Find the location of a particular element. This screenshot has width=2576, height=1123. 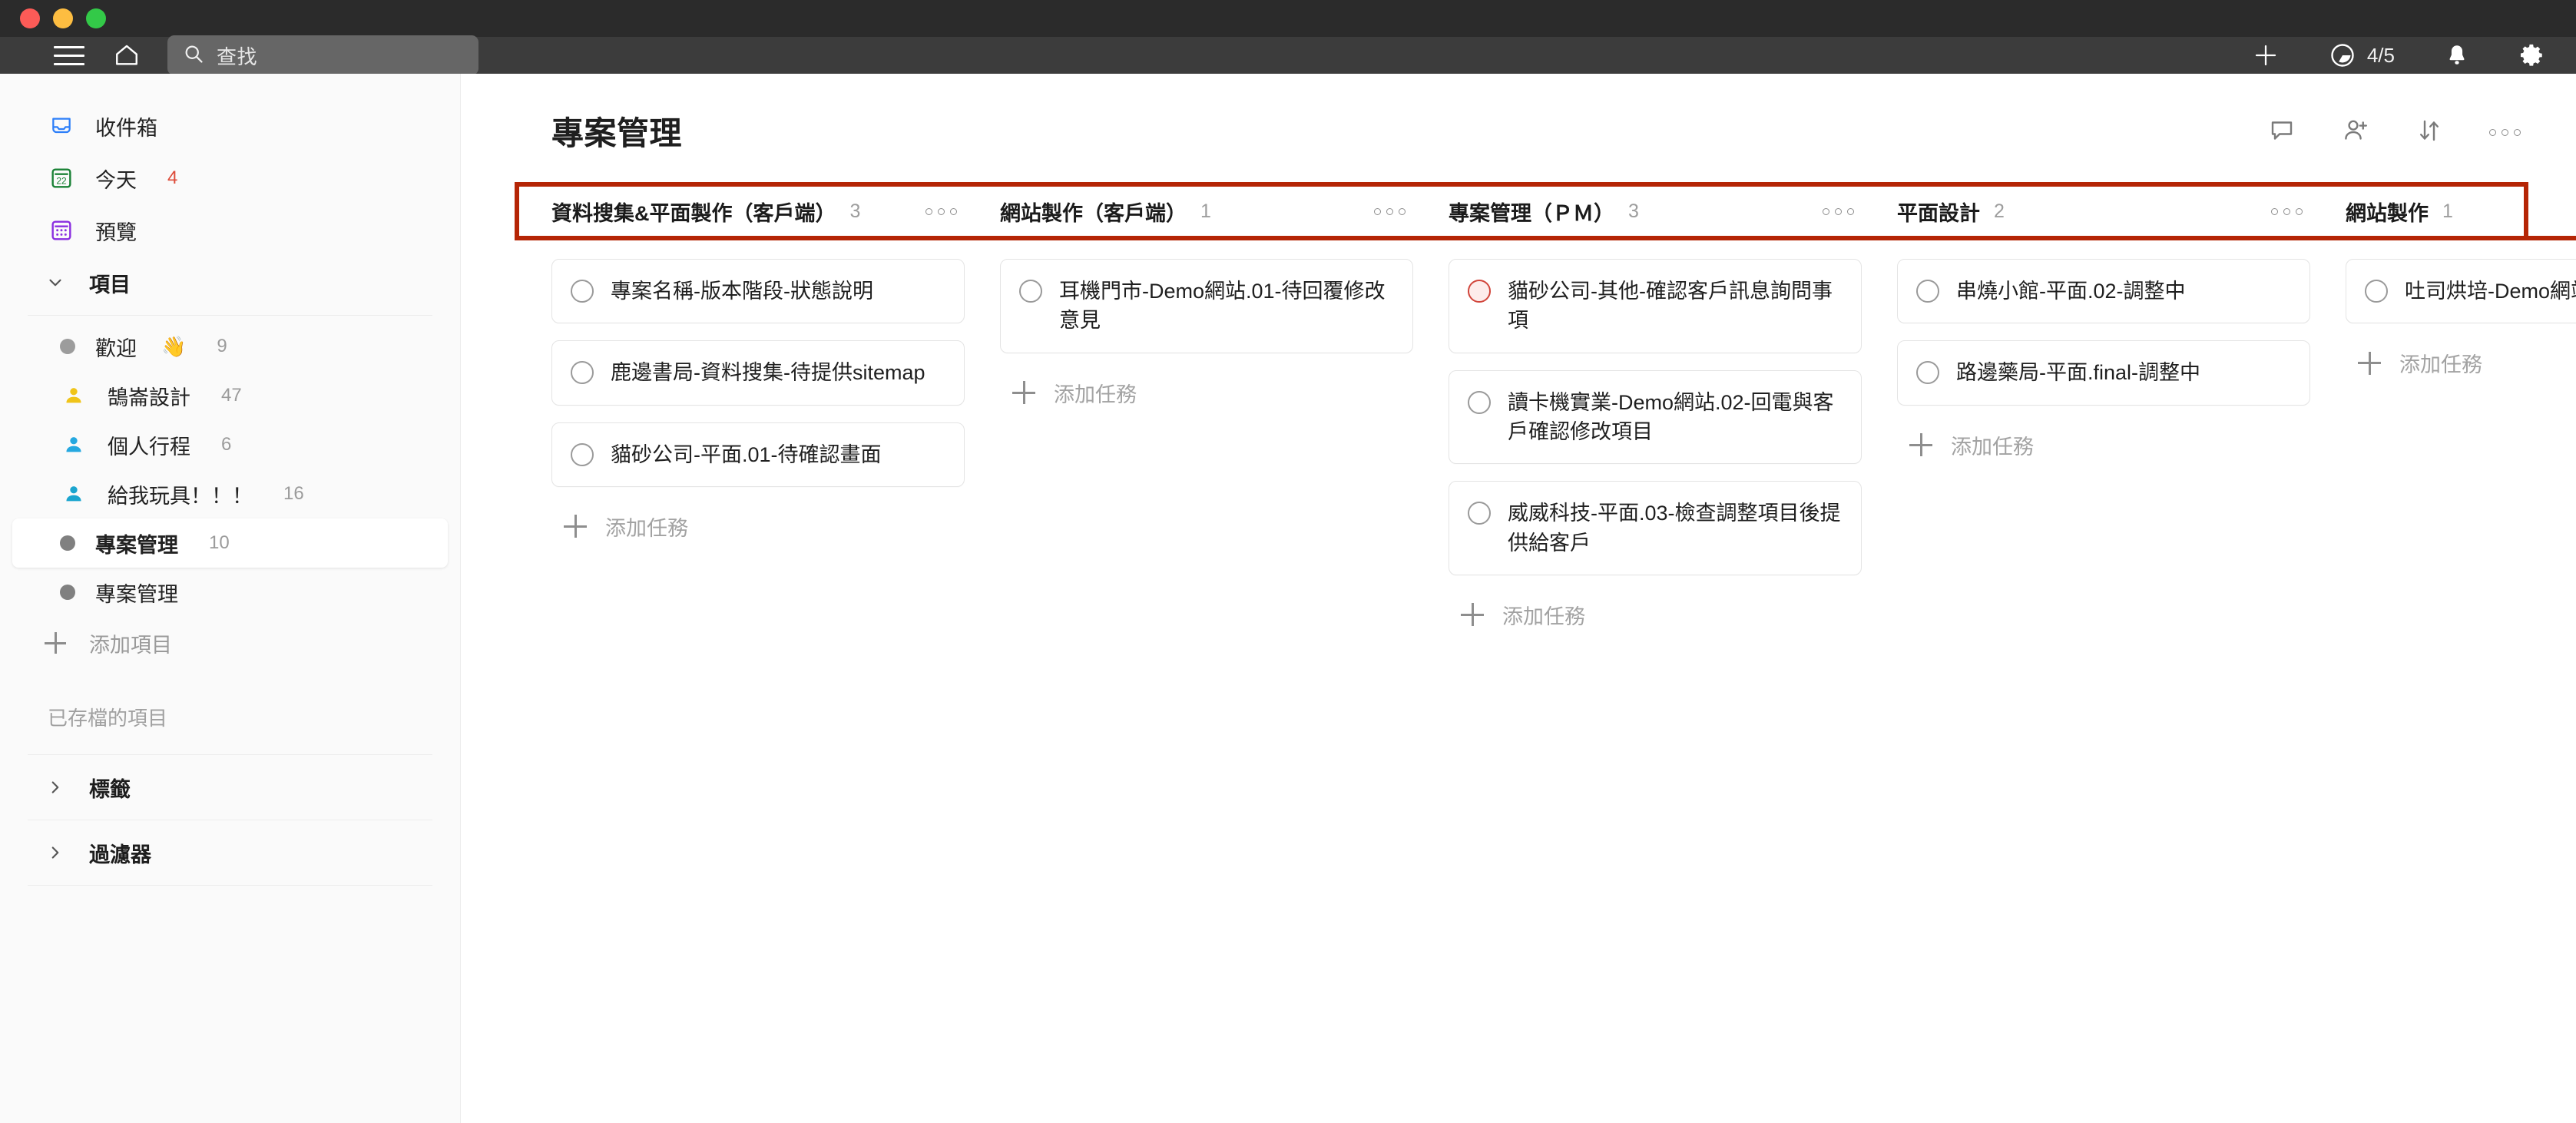

task-card: 專案名稱-版本階段-狀態說明 is located at coordinates (758, 291).